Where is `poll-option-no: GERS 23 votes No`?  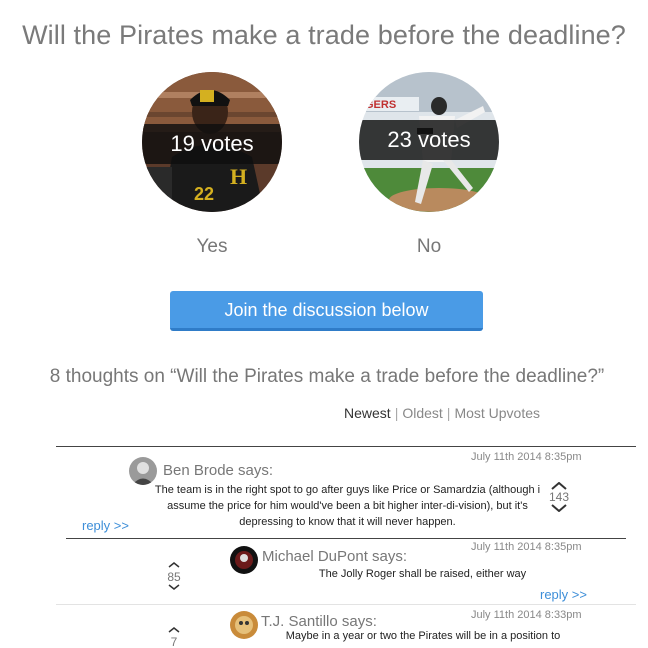 poll-option-no: GERS 23 votes No is located at coordinates (429, 165).